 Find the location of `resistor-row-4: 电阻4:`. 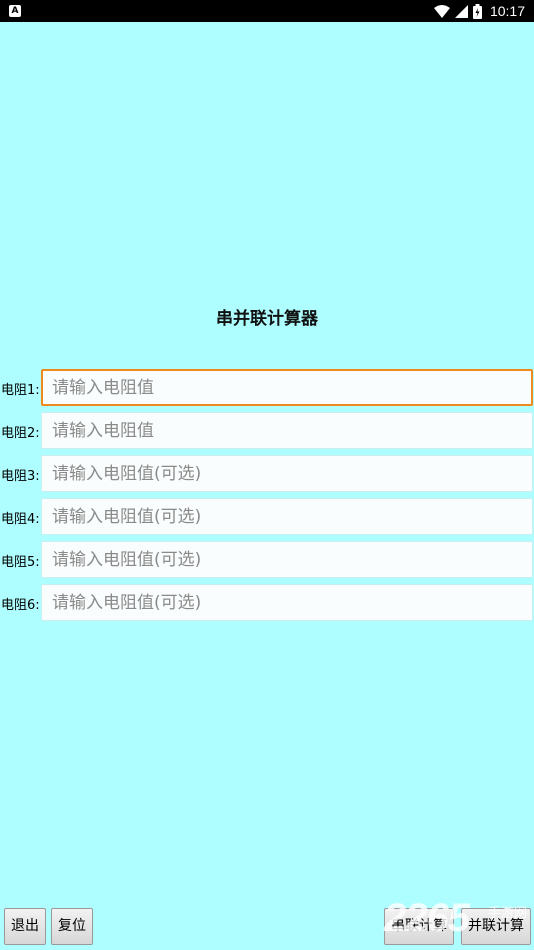

resistor-row-4: 电阻4: is located at coordinates (267, 517).